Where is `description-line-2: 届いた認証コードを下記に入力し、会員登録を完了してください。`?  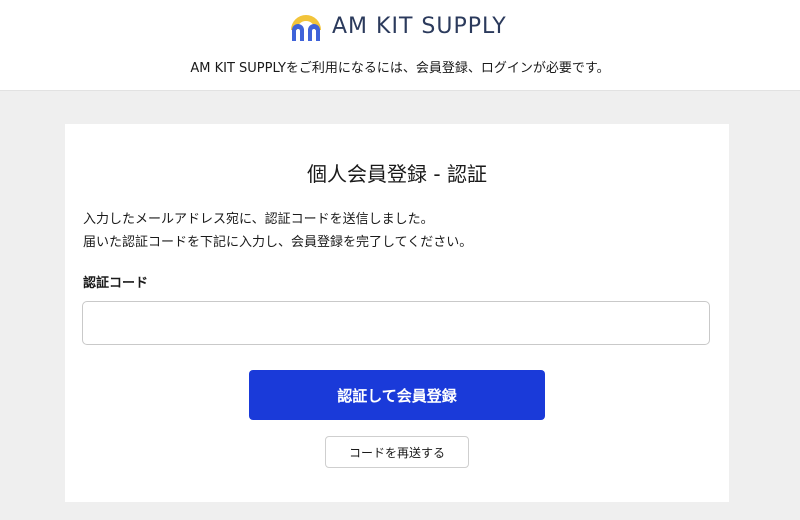 description-line-2: 届いた認証コードを下記に入力し、会員登録を完了してください。 is located at coordinates (278, 242).